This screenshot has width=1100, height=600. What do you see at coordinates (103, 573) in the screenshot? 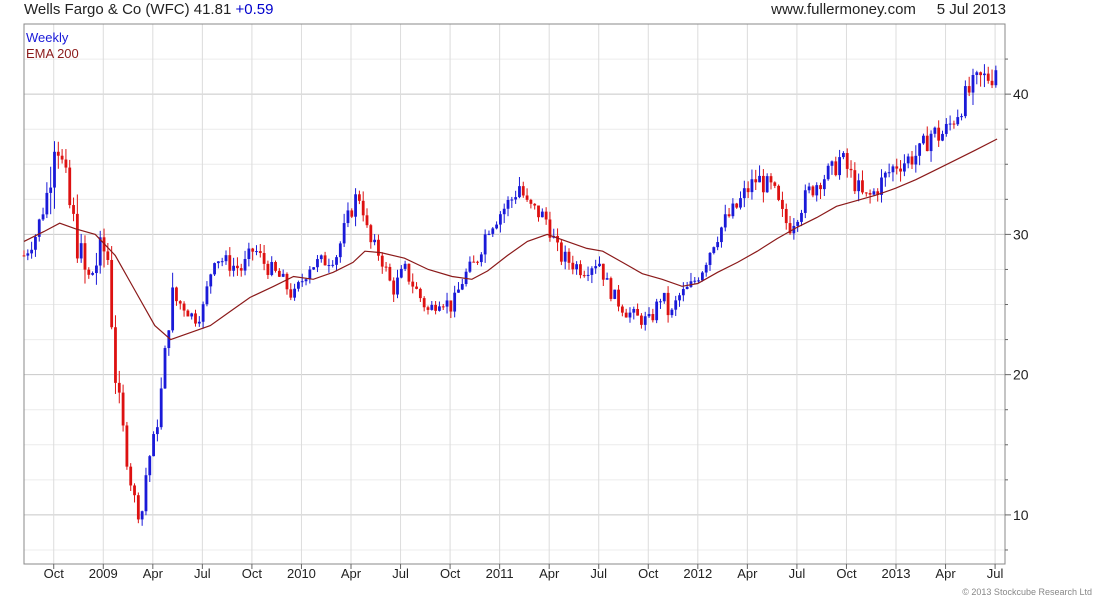
I see `x-tick-label: 2009` at bounding box center [103, 573].